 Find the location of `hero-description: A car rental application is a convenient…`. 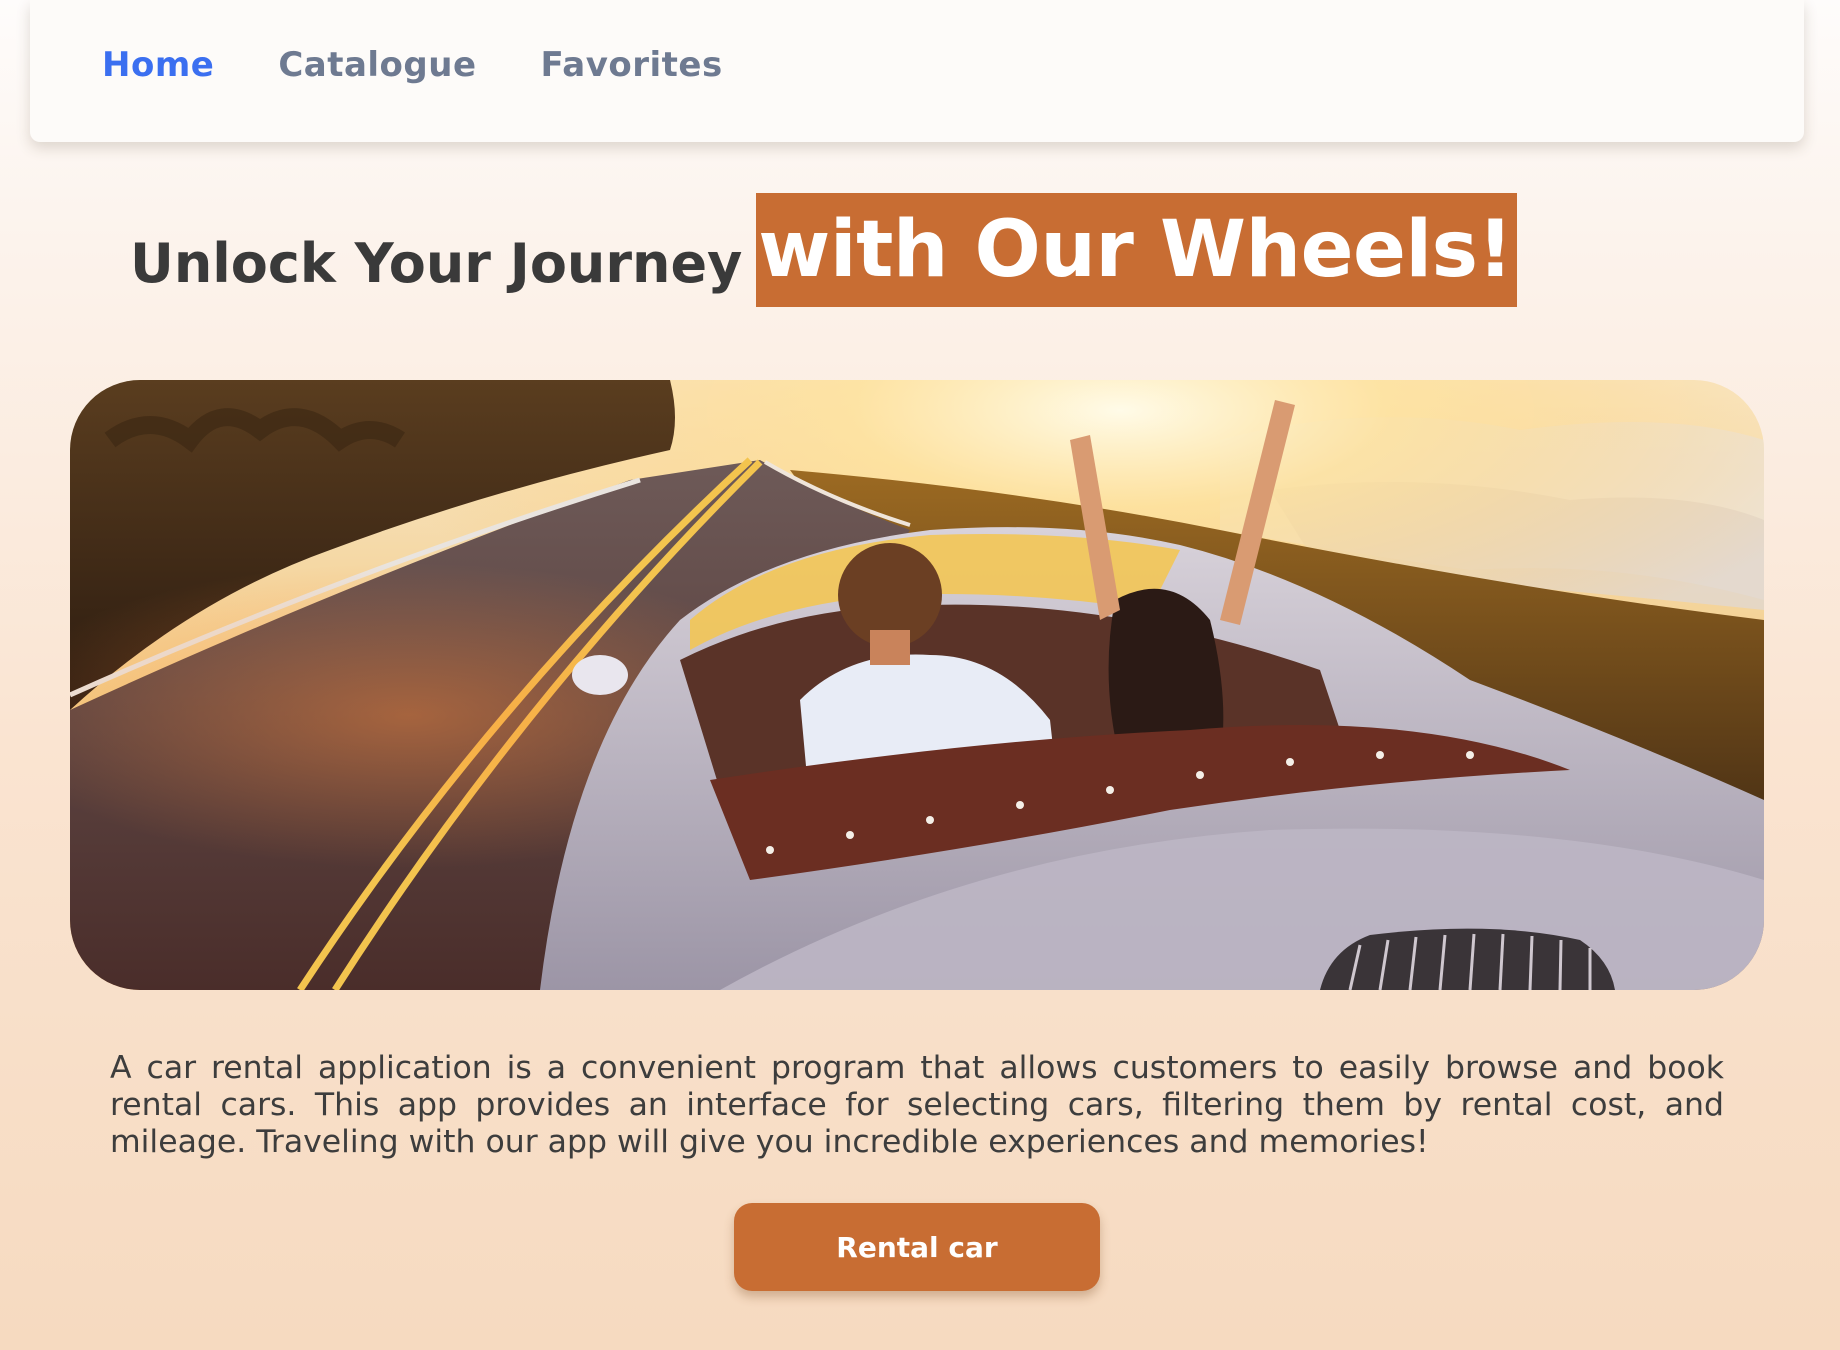

hero-description: A car rental application is a convenient… is located at coordinates (917, 1105).